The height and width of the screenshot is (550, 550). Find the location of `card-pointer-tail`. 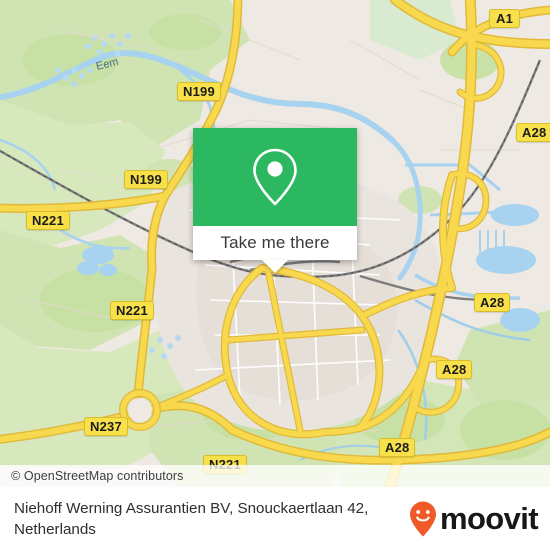

card-pointer-tail is located at coordinates (275, 266).